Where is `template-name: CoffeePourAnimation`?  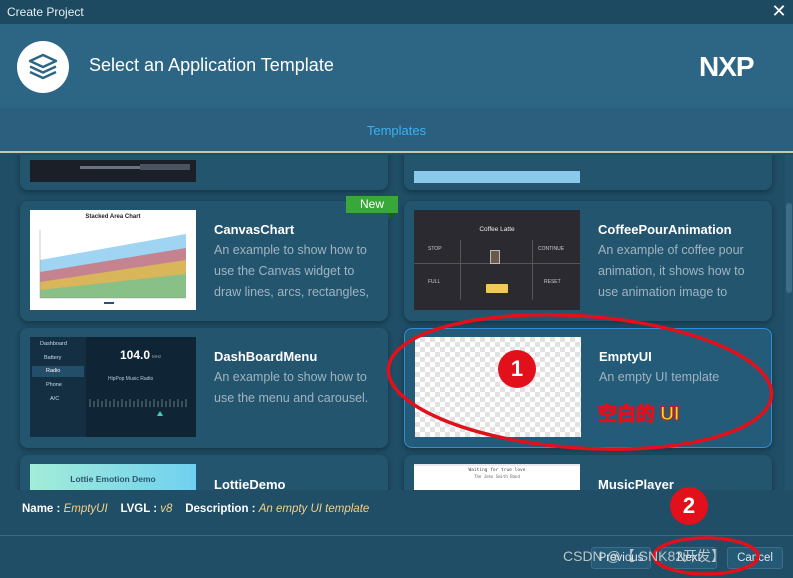
template-name: CoffeePourAnimation is located at coordinates (665, 229).